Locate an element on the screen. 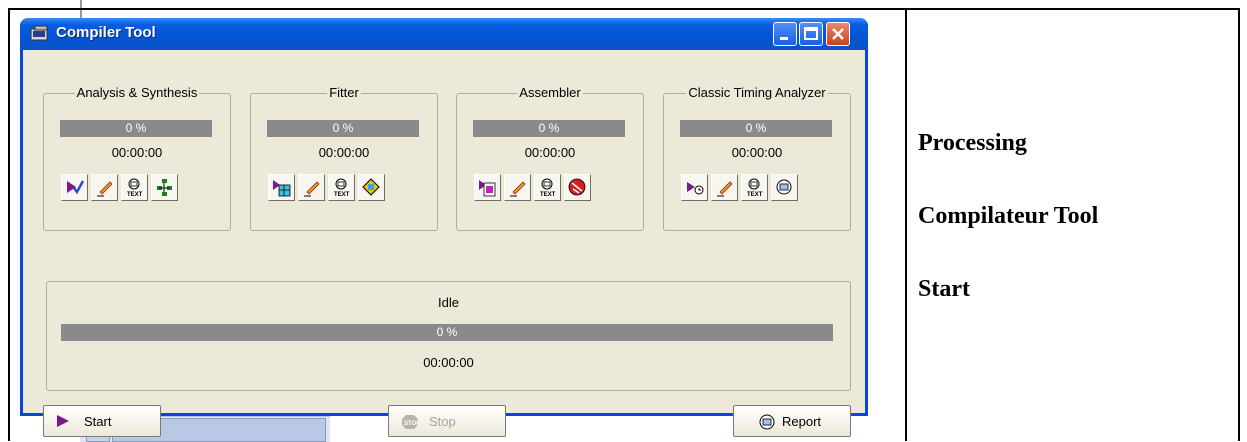 The width and height of the screenshot is (1247, 442). minimize-button is located at coordinates (785, 34).